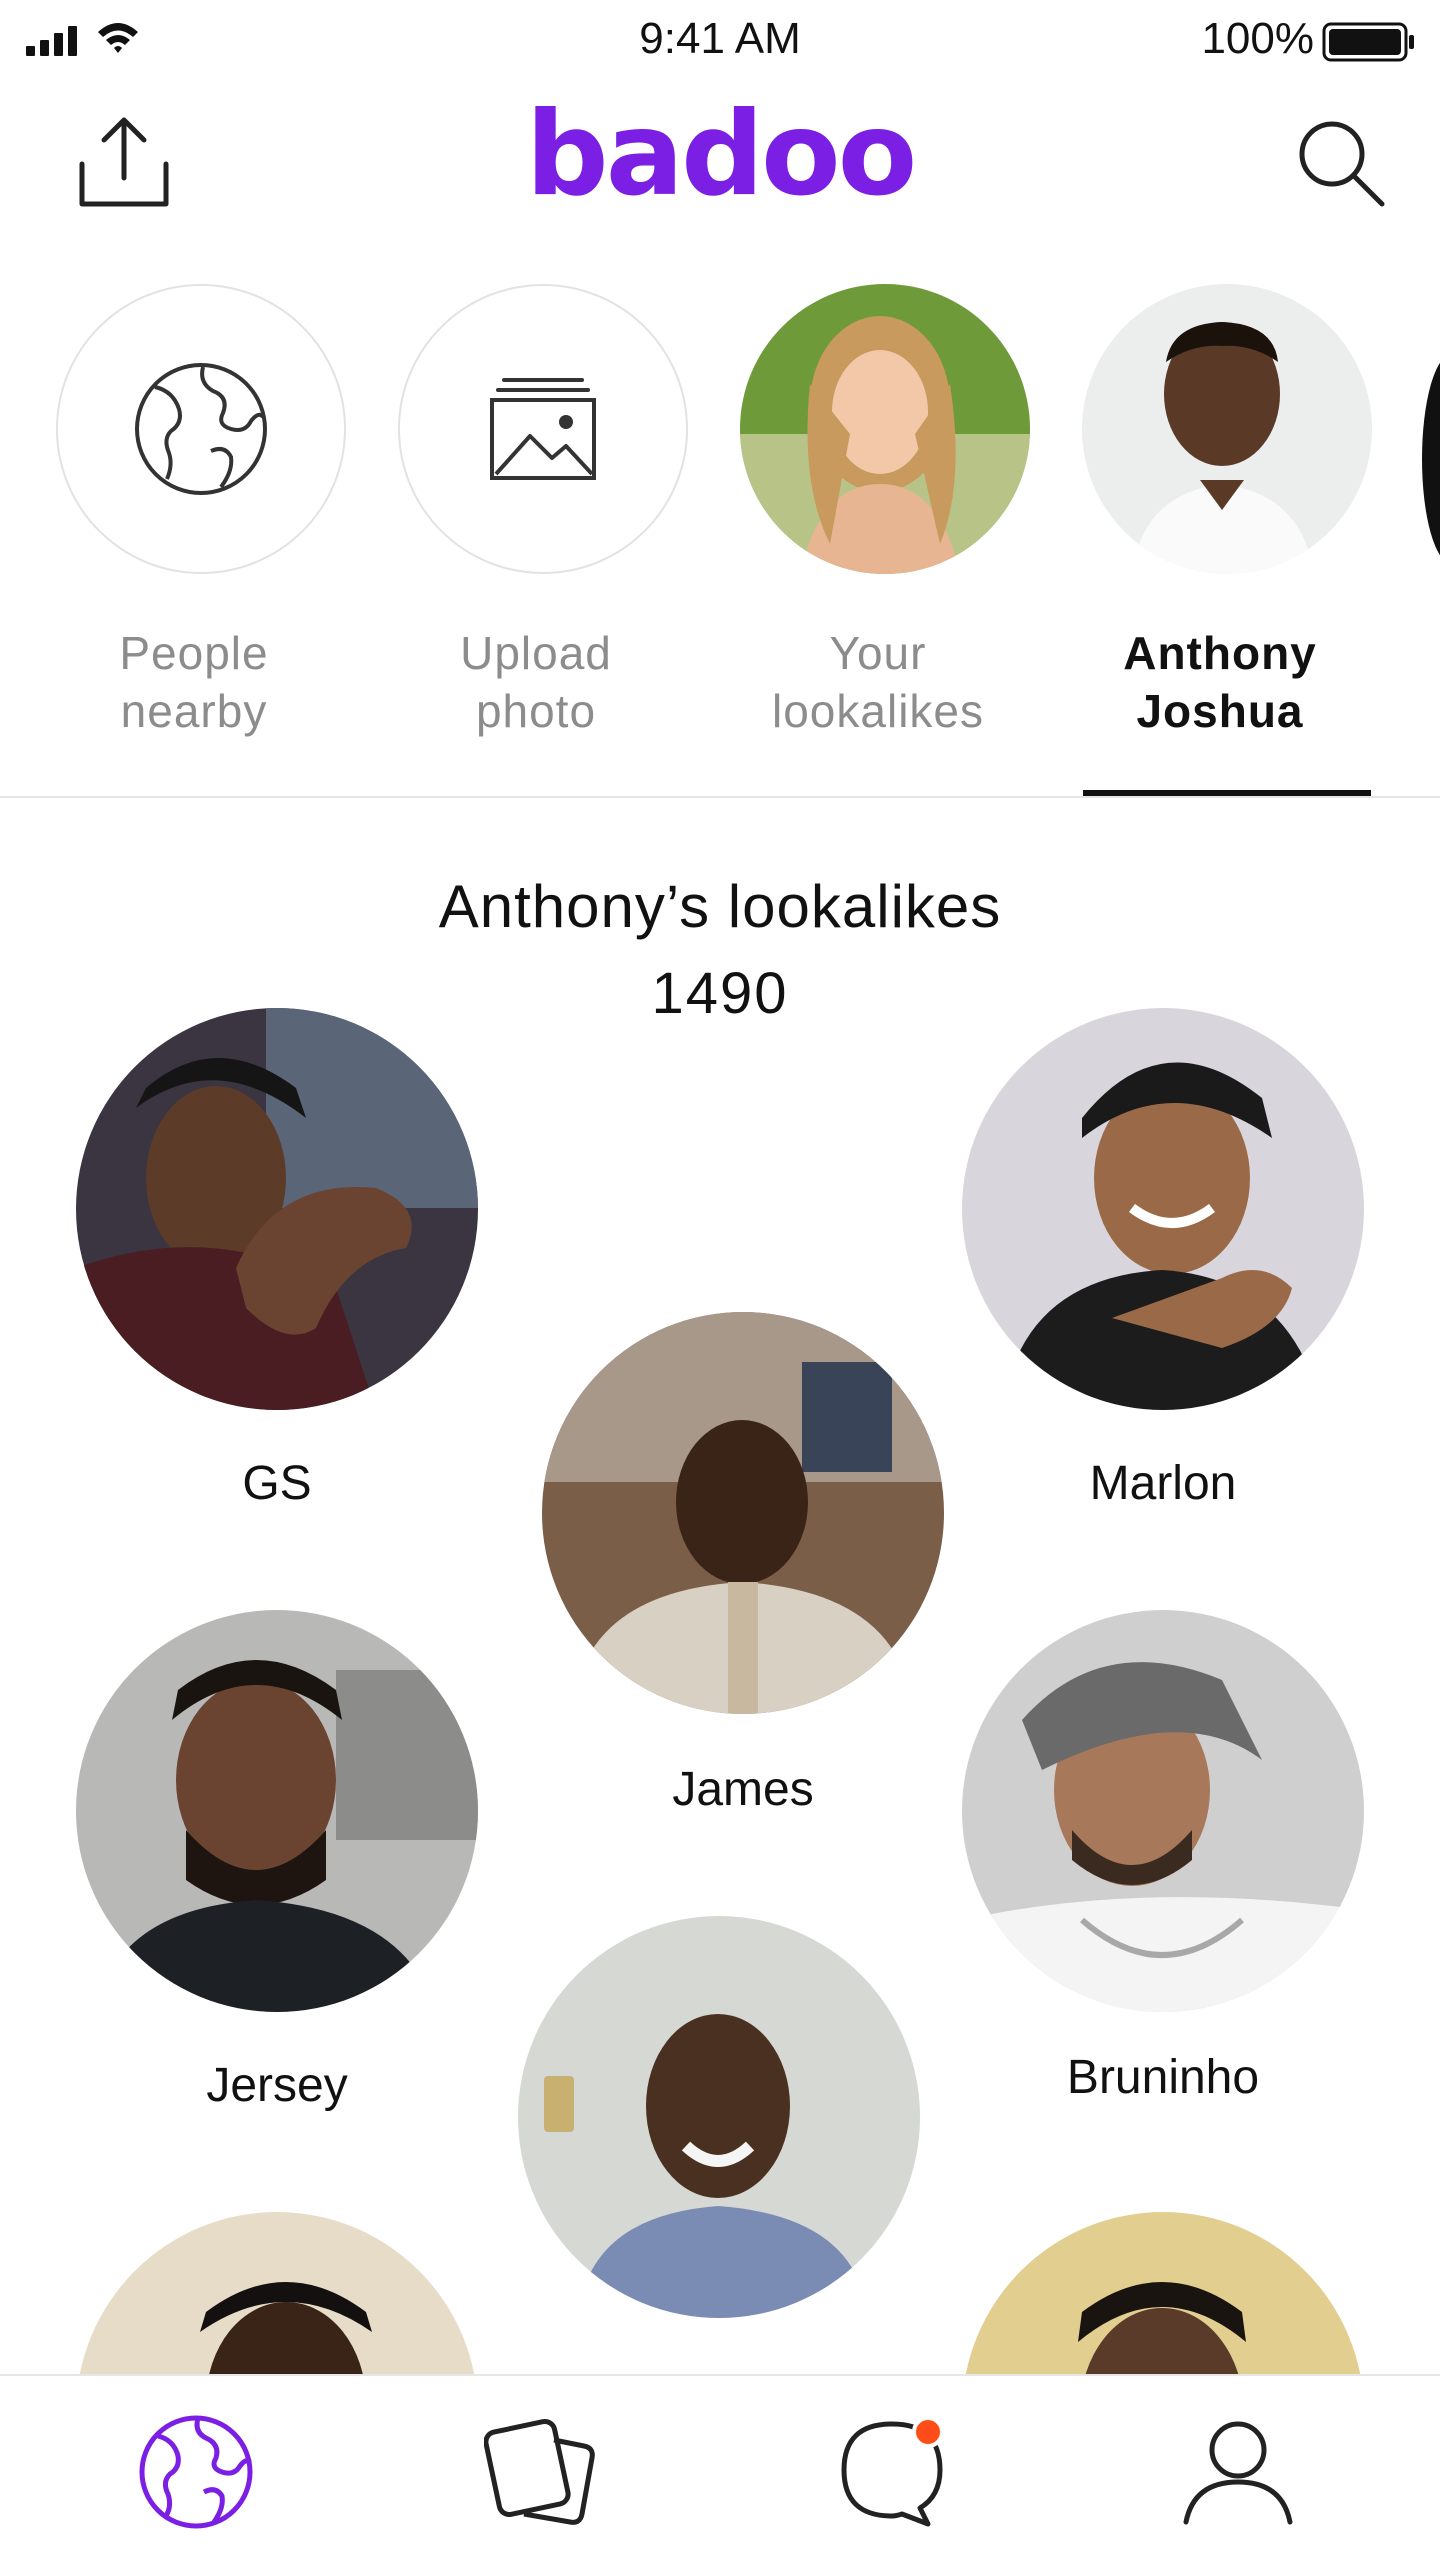 The height and width of the screenshot is (2560, 1440). What do you see at coordinates (720, 2467) in the screenshot?
I see `tab-bar` at bounding box center [720, 2467].